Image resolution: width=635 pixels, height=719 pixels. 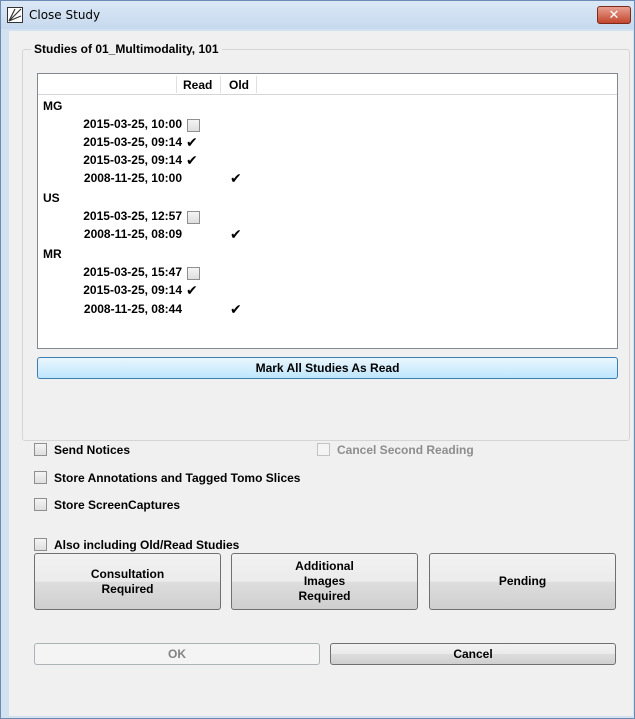 What do you see at coordinates (126, 49) in the screenshot?
I see `studies-group-title: Studies of 01_Multimodality, 101` at bounding box center [126, 49].